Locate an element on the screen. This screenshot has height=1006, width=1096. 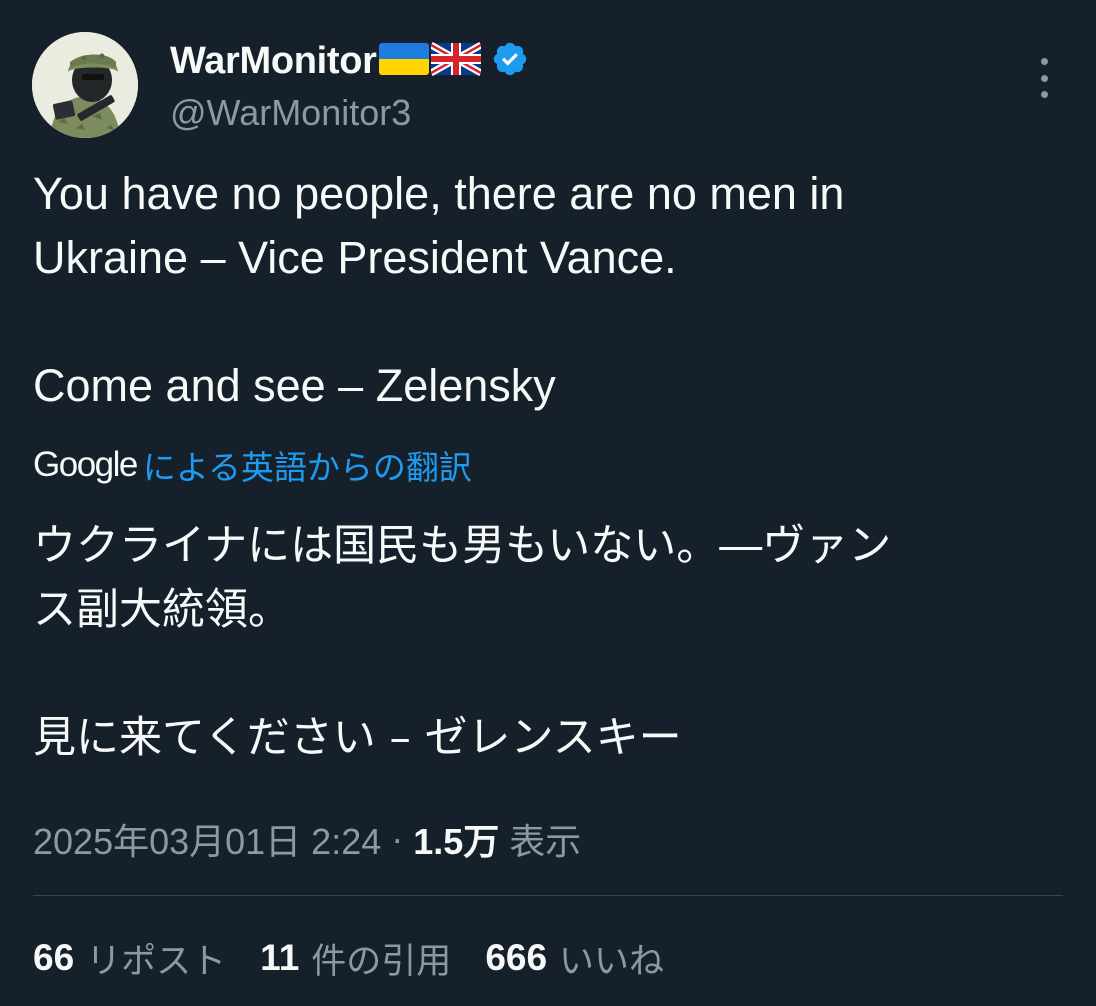
google-logo: Google is located at coordinates (85, 464).